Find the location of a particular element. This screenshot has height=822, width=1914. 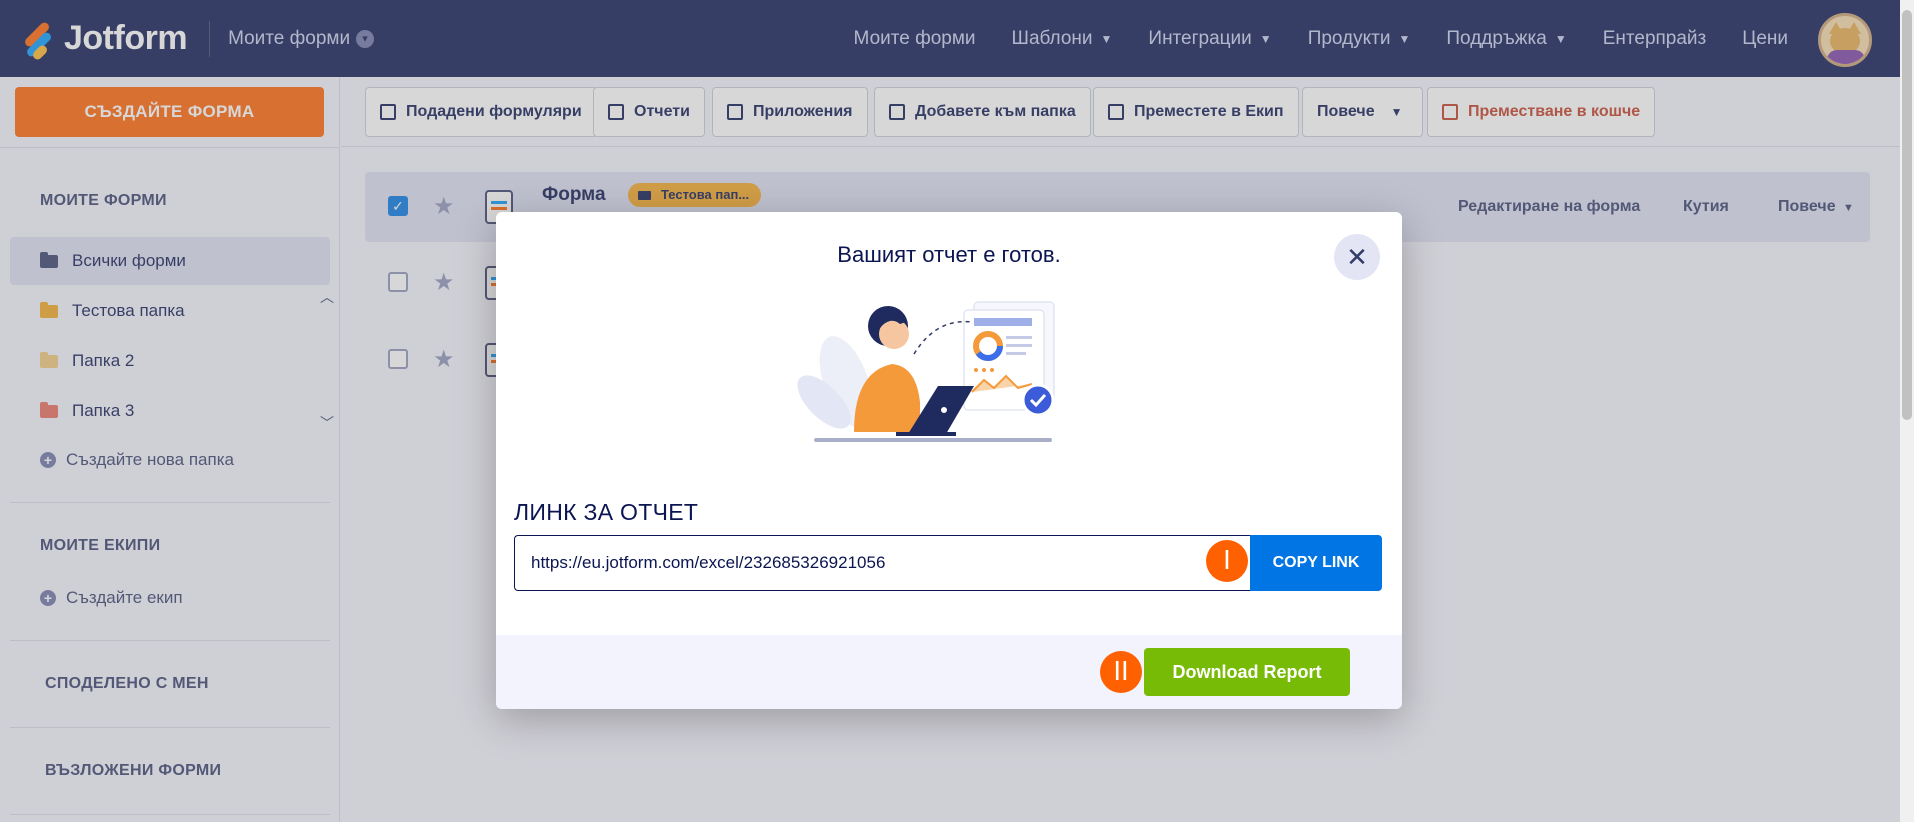

step-marker-2: II is located at coordinates (1121, 672).